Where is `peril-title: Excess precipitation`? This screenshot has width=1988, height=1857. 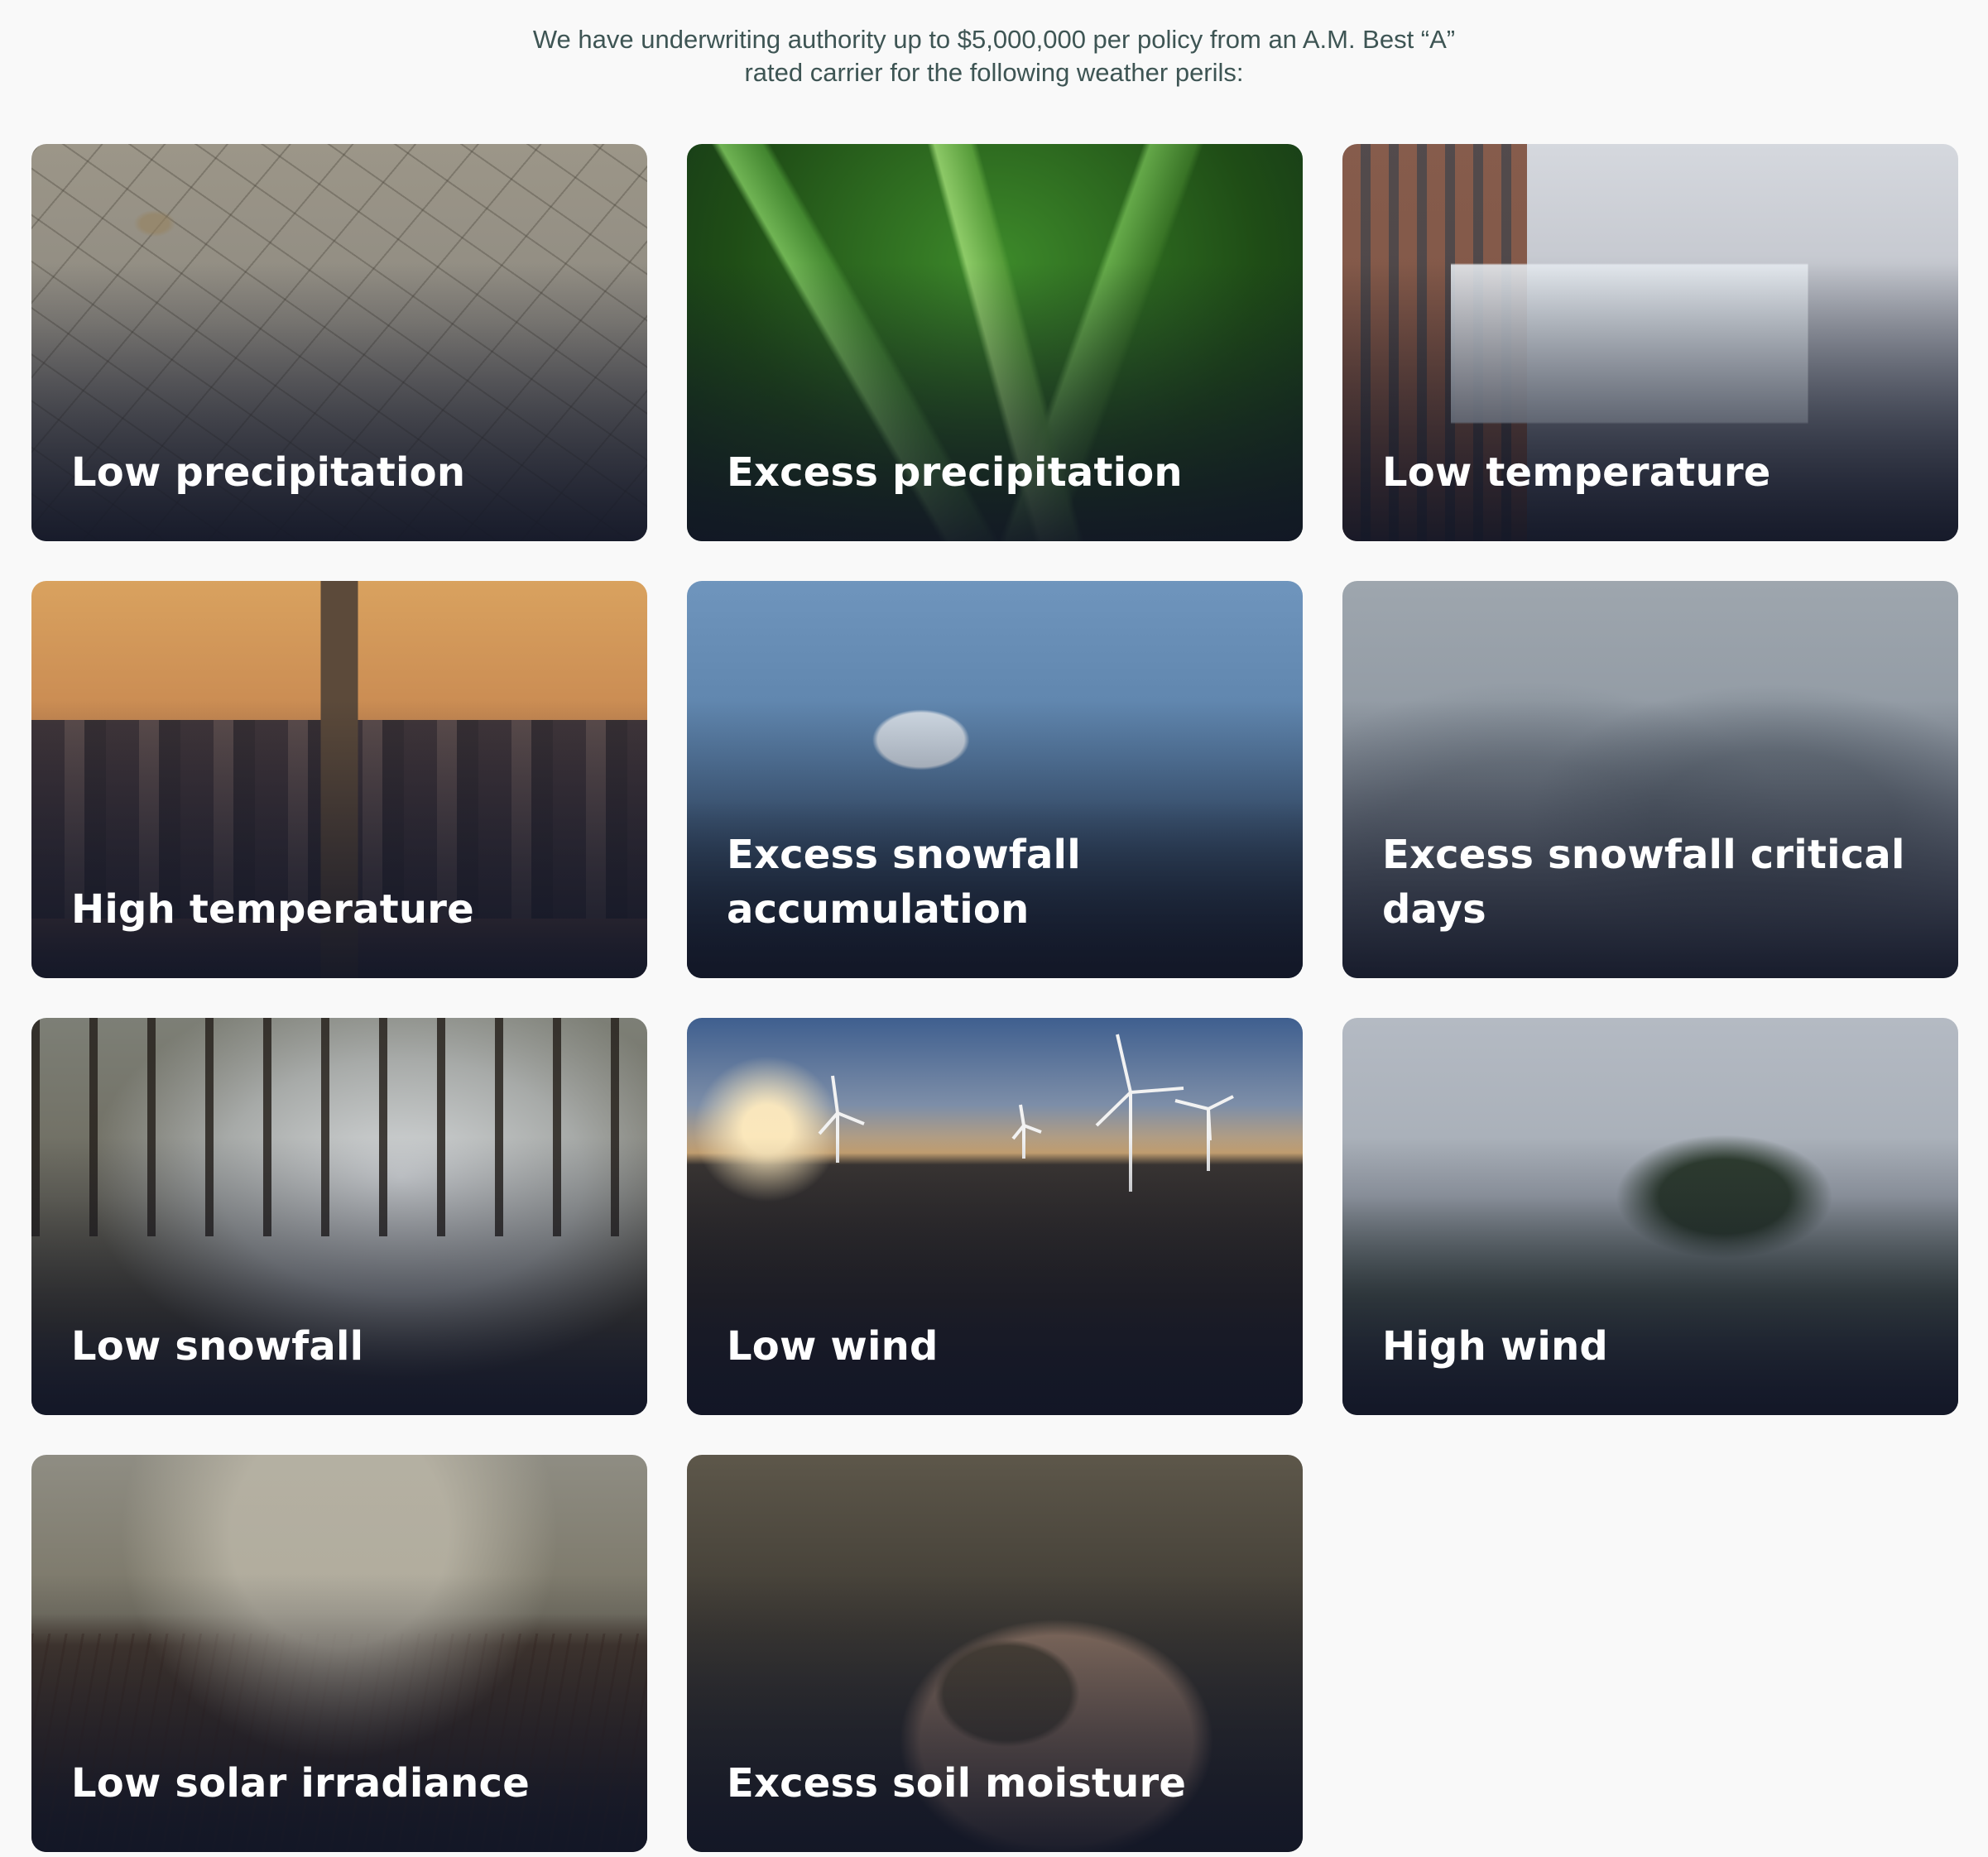
peril-title: Excess precipitation is located at coordinates (955, 473).